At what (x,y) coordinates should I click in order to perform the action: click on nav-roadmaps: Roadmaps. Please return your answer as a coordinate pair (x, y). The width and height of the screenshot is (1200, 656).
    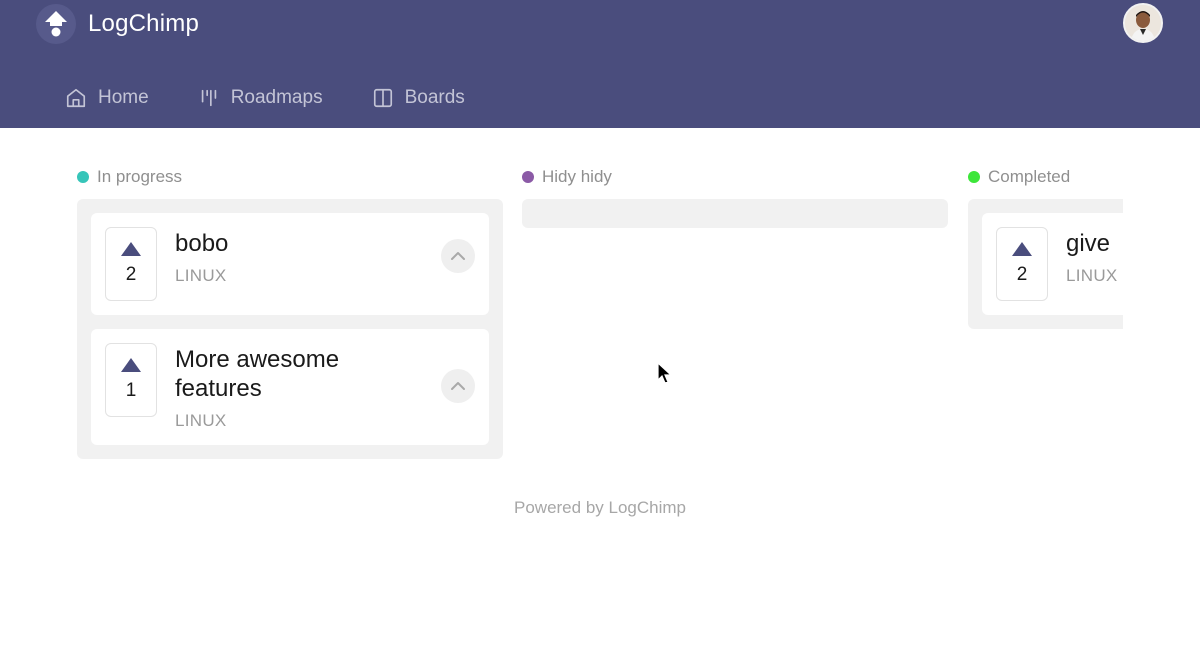
    Looking at the image, I should click on (260, 98).